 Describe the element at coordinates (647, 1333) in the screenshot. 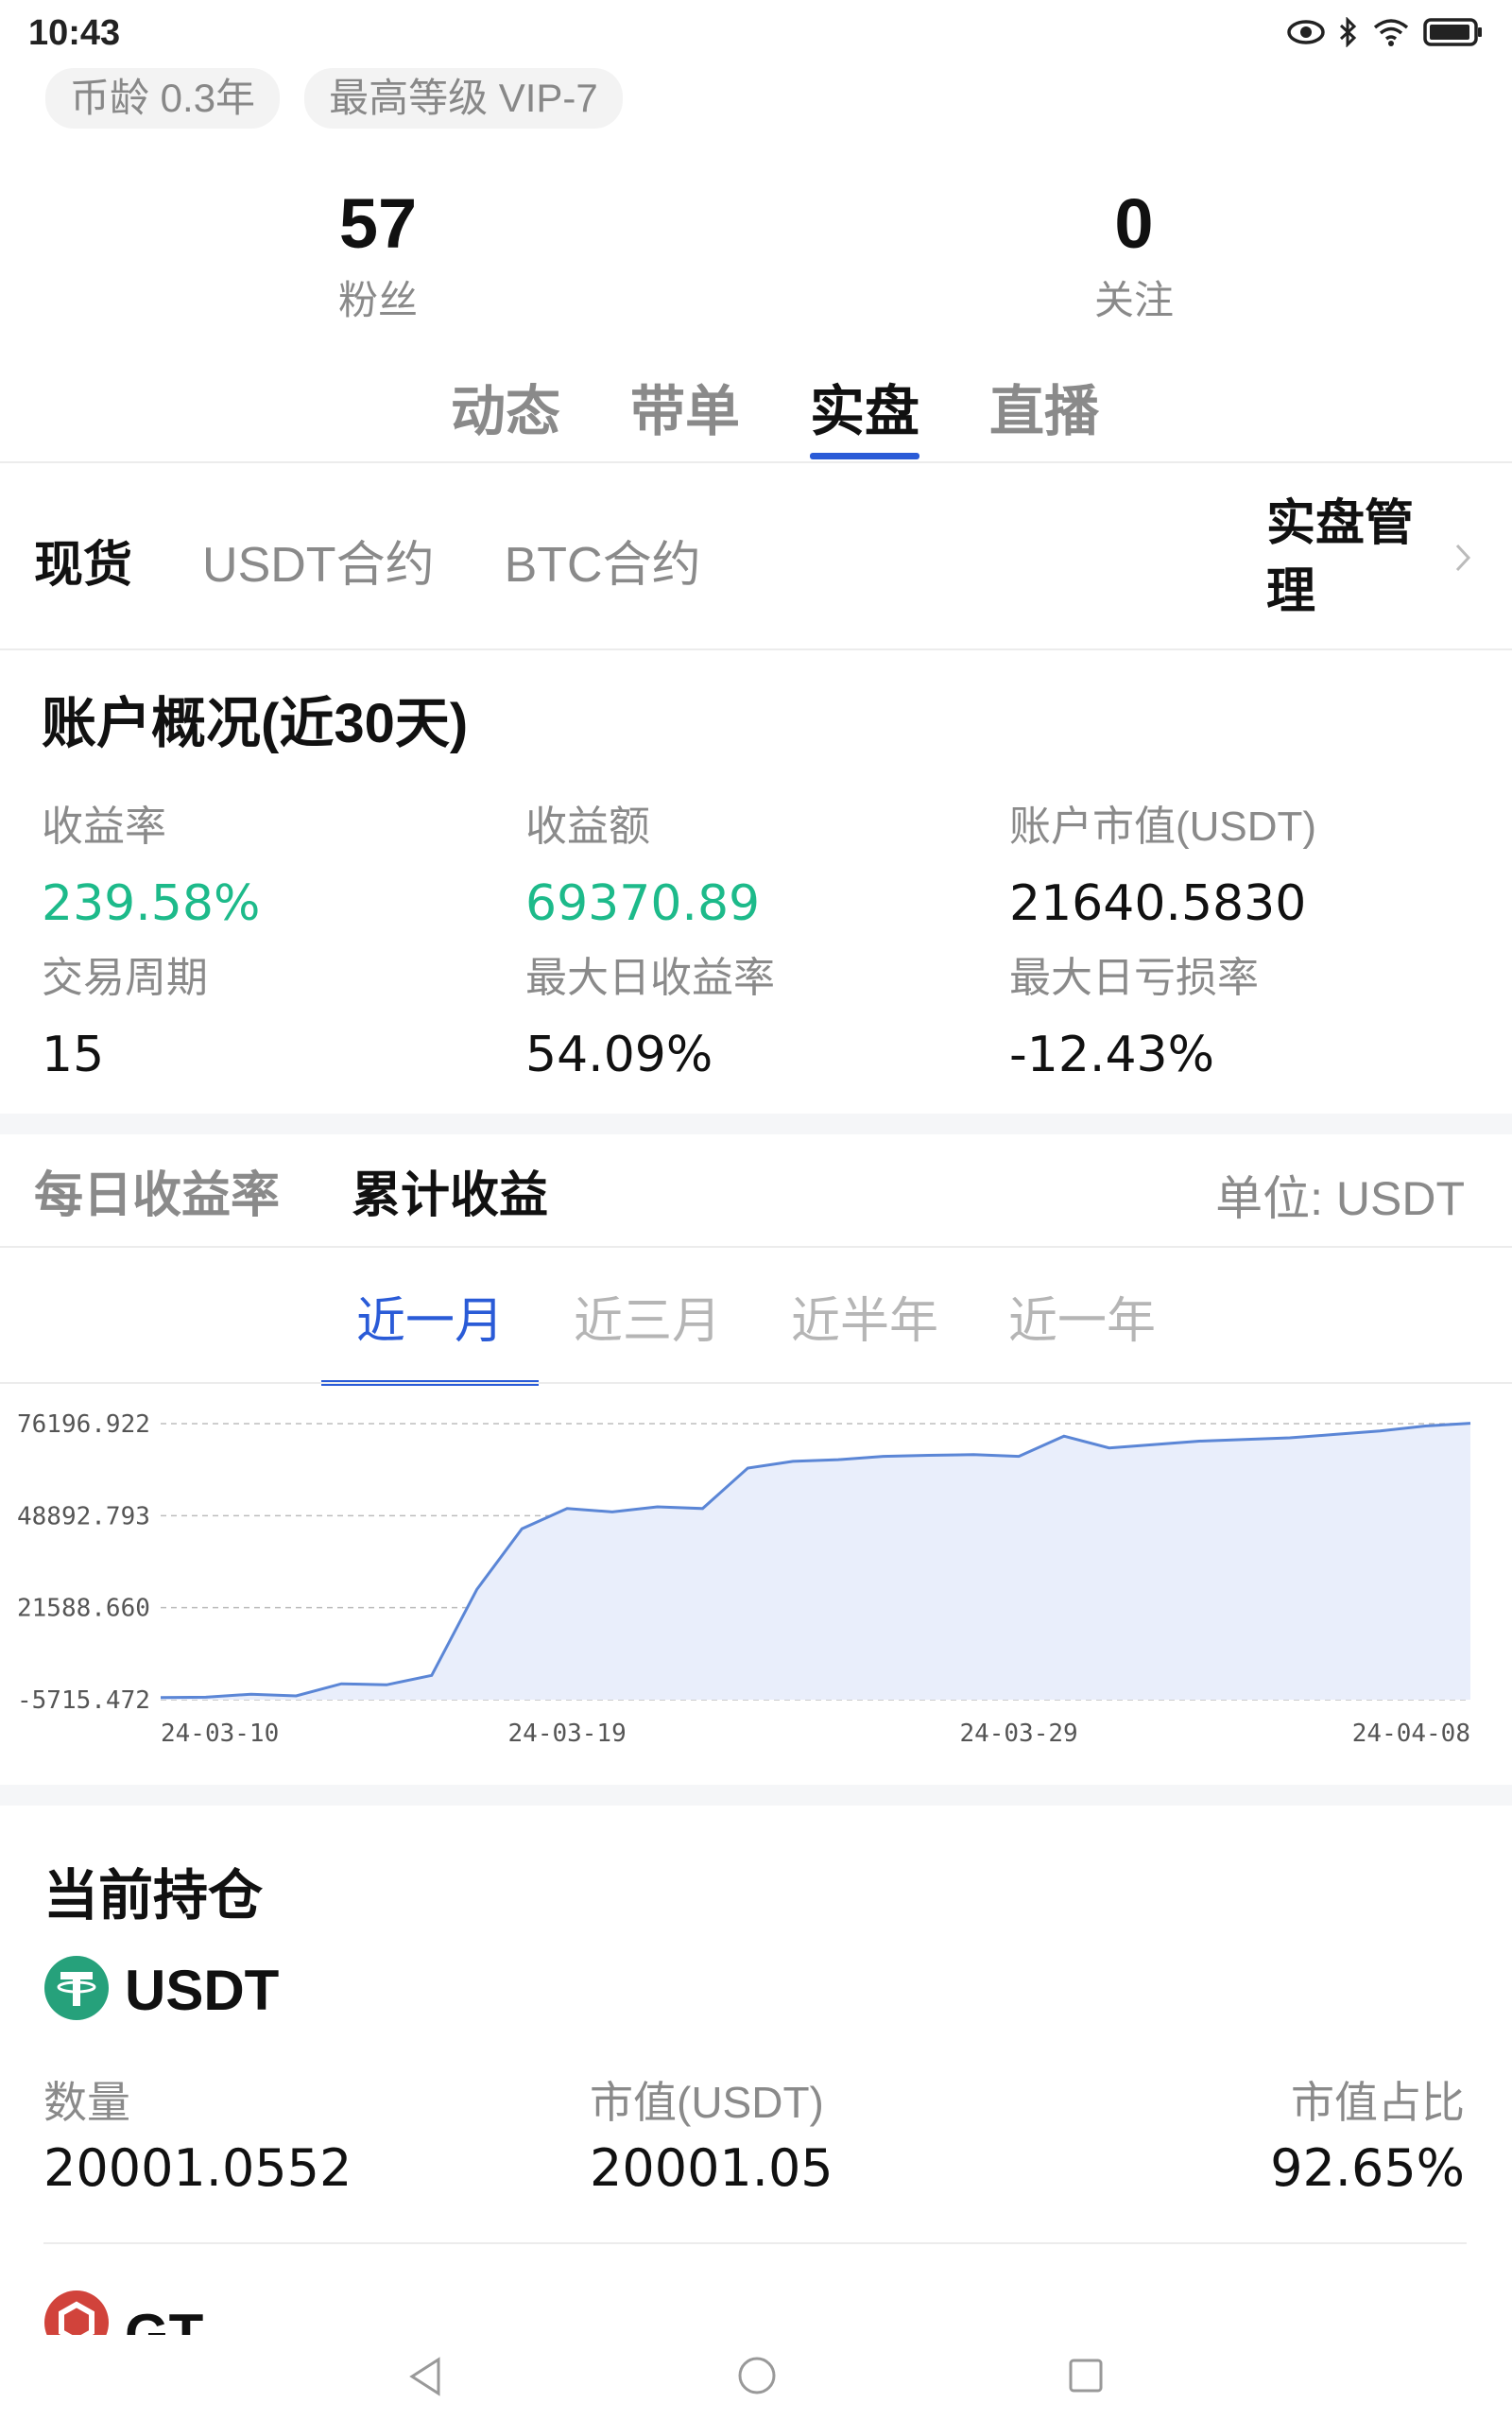

I see `range-3m: 近三月` at that location.